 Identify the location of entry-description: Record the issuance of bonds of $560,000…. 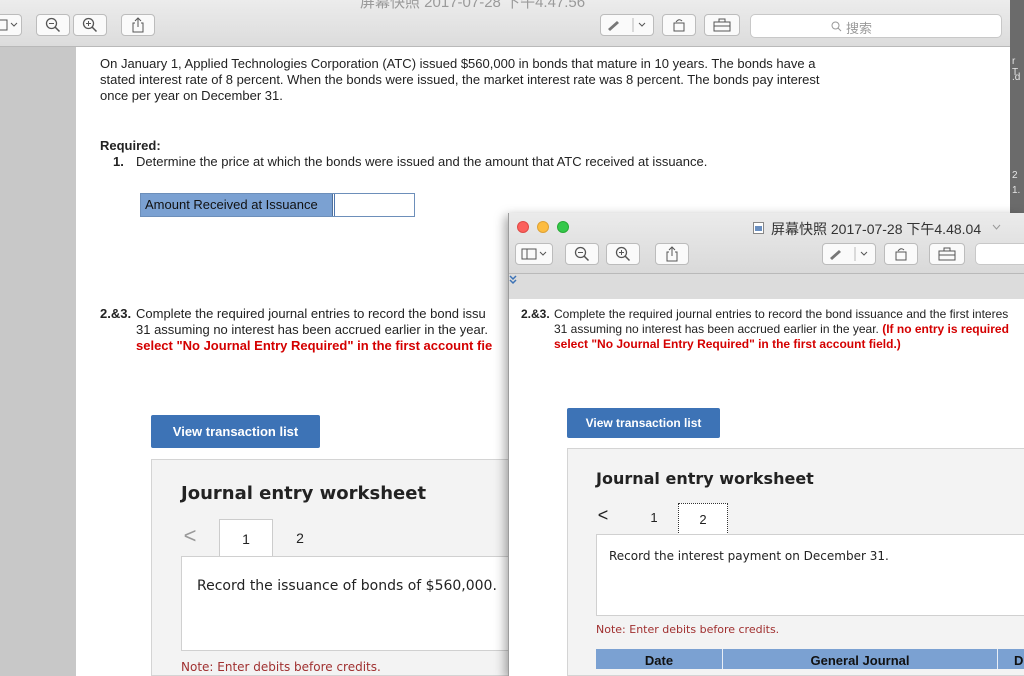
(347, 586).